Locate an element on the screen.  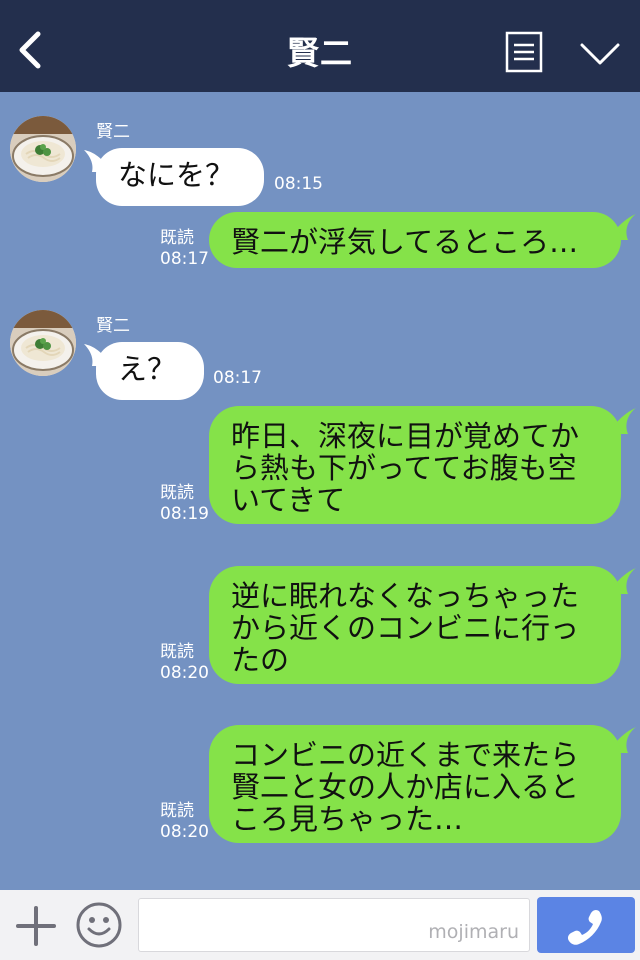
plus-icon is located at coordinates (36, 926).